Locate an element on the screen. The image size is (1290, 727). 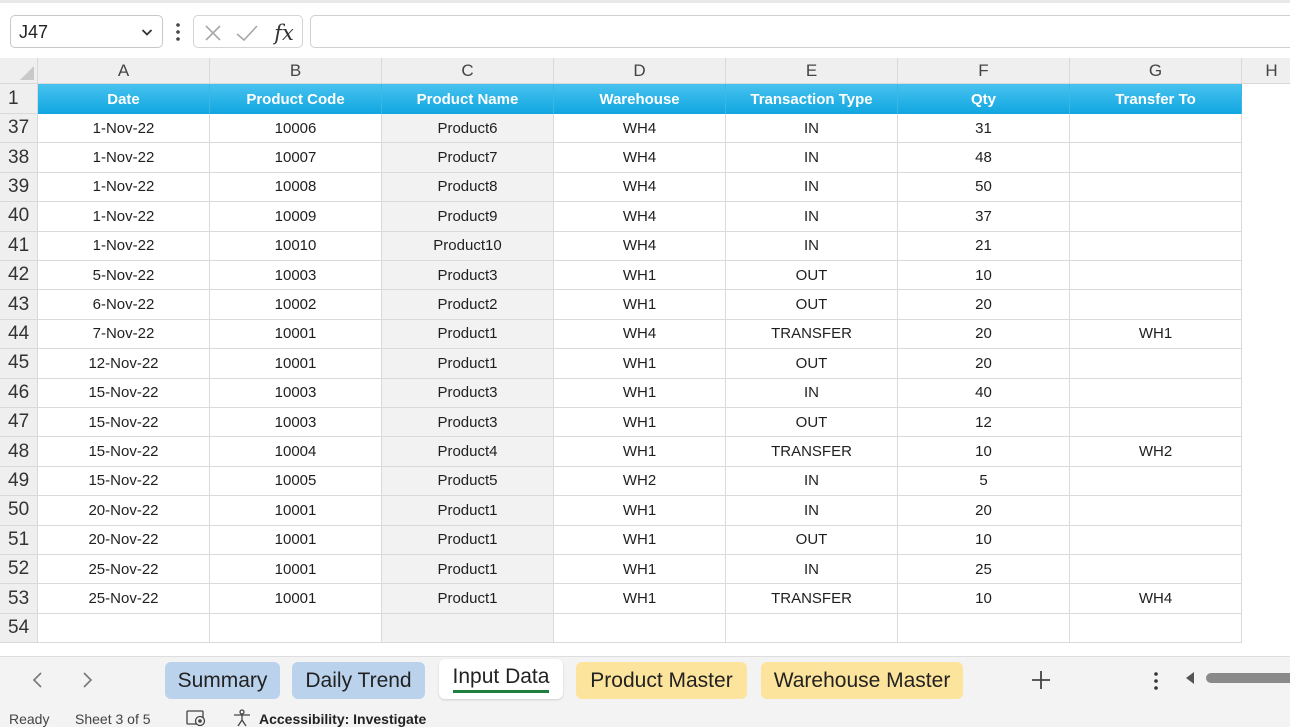
table-cell: 31 is located at coordinates (984, 129).